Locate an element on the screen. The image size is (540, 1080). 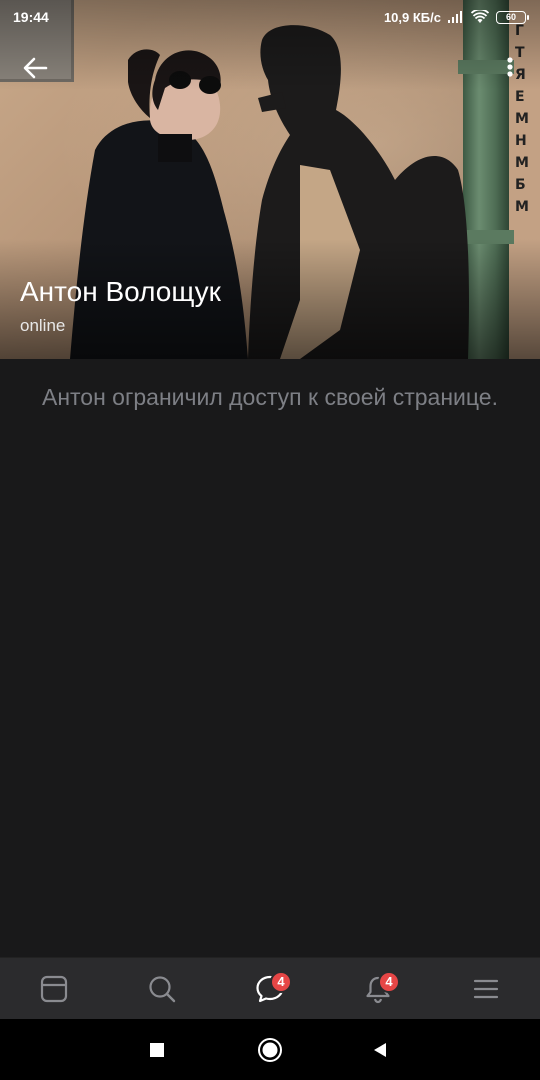
nav-newsfeed is located at coordinates (54, 989).